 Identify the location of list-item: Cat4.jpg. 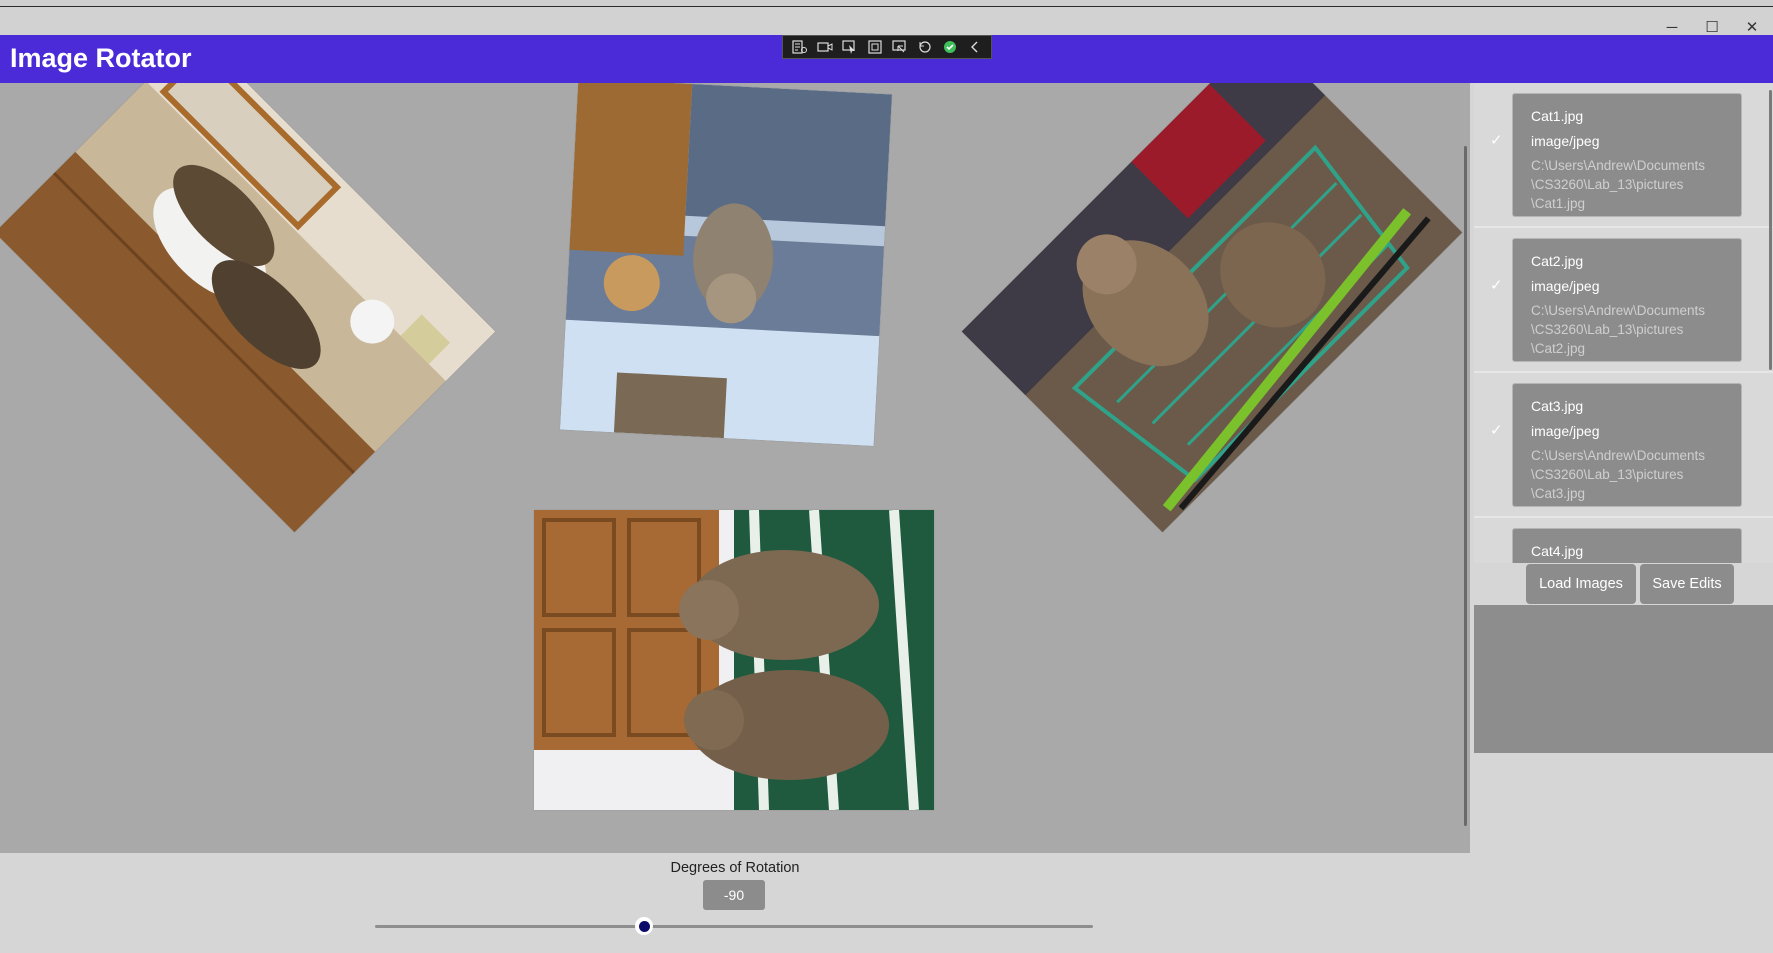
(1623, 540).